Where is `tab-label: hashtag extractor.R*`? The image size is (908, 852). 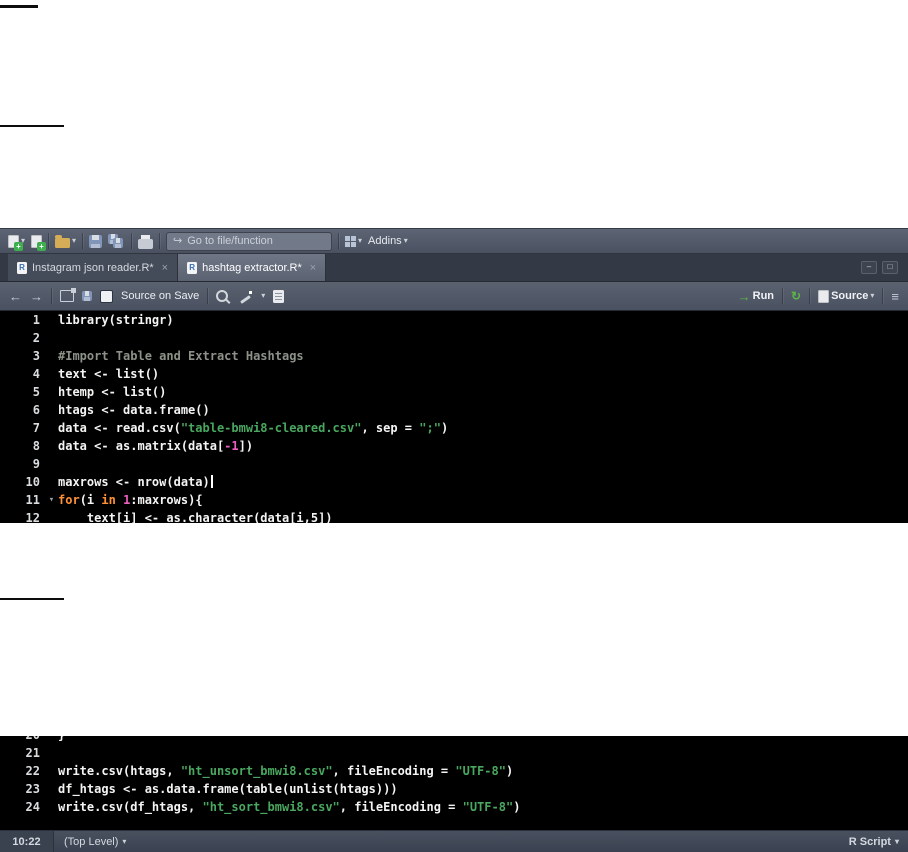
tab-label: hashtag extractor.R* is located at coordinates (252, 267).